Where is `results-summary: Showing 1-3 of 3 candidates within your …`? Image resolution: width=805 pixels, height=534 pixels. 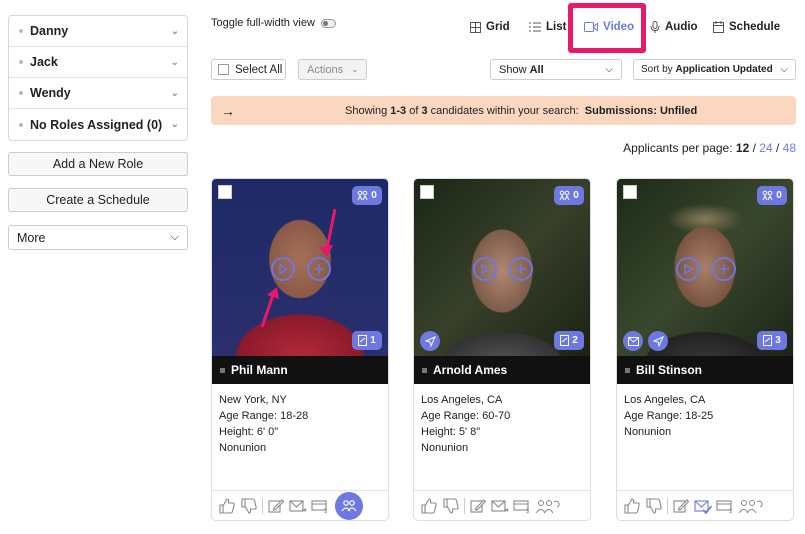 results-summary: Showing 1-3 of 3 candidates within your … is located at coordinates (521, 111).